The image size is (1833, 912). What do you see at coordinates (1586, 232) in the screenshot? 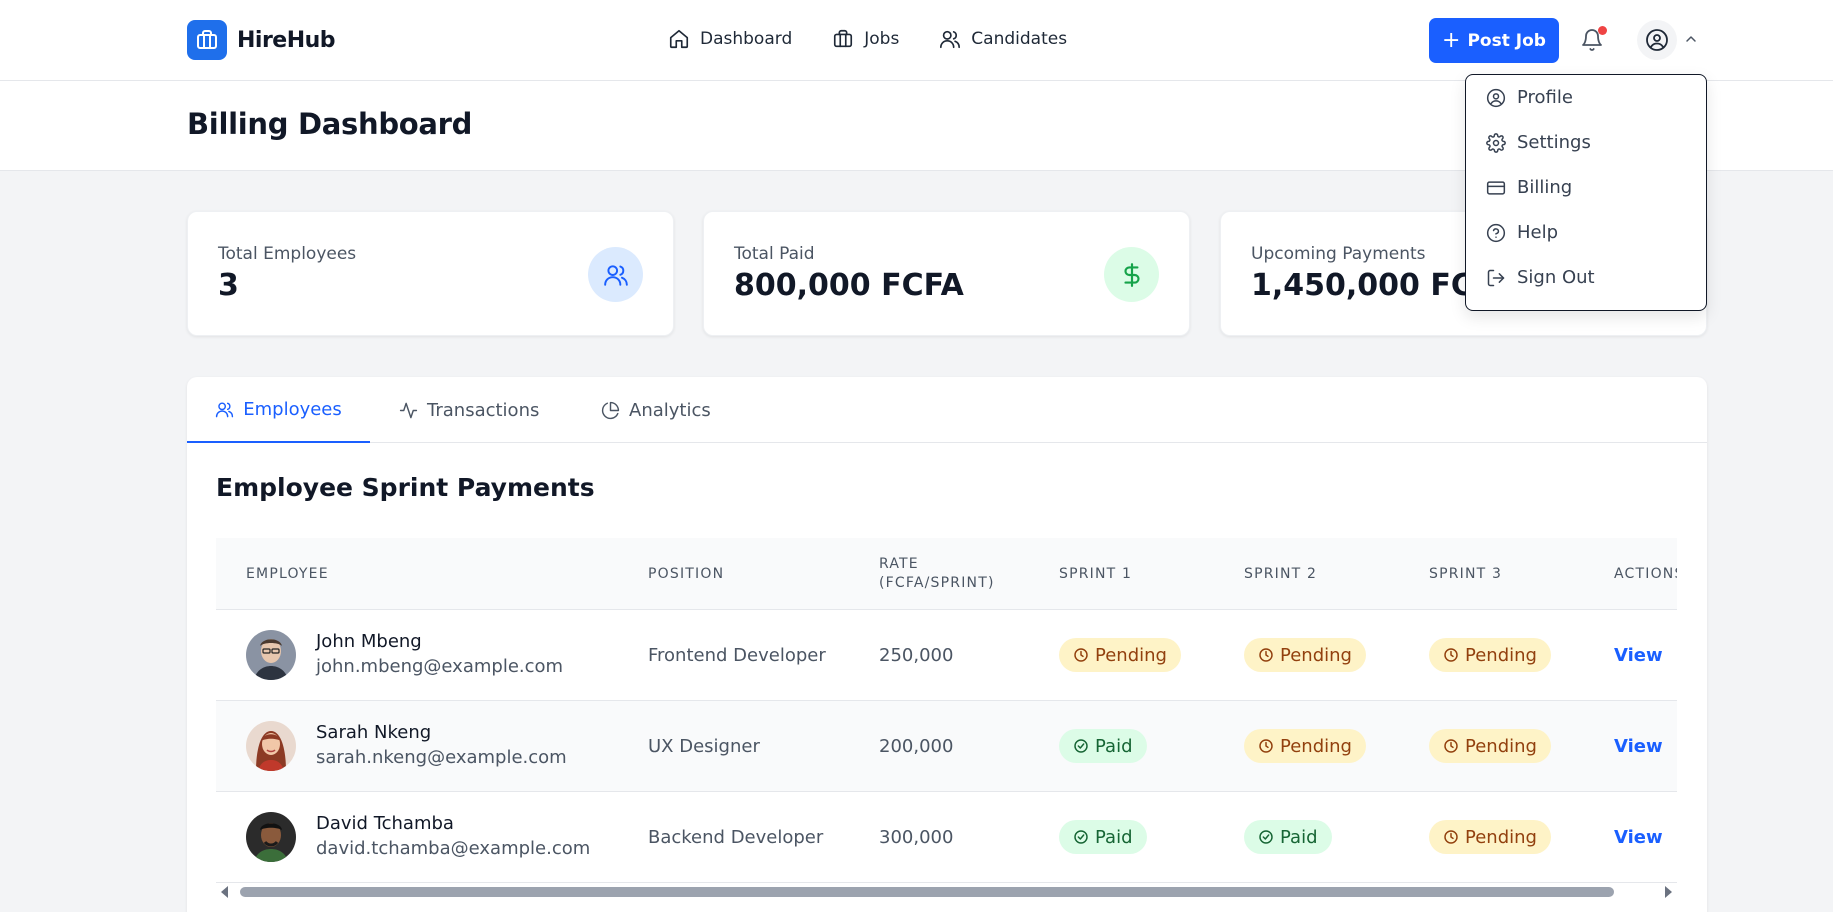
I see `menu-item-help: Help` at bounding box center [1586, 232].